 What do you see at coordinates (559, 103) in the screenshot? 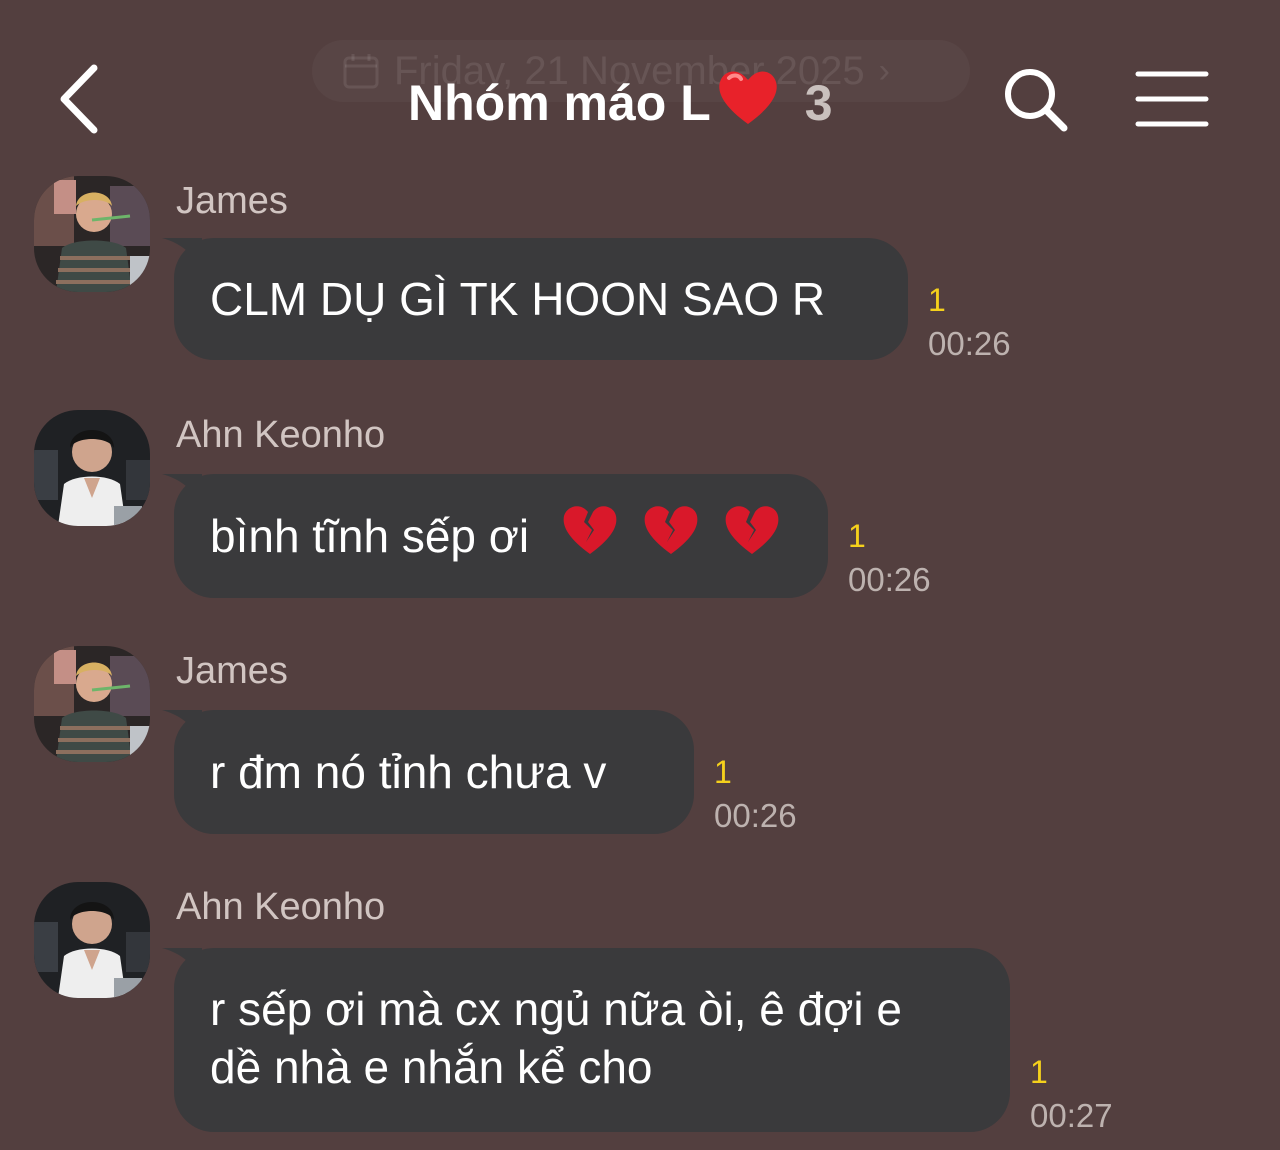
I see `chat-title-text: Nhóm máo L` at bounding box center [559, 103].